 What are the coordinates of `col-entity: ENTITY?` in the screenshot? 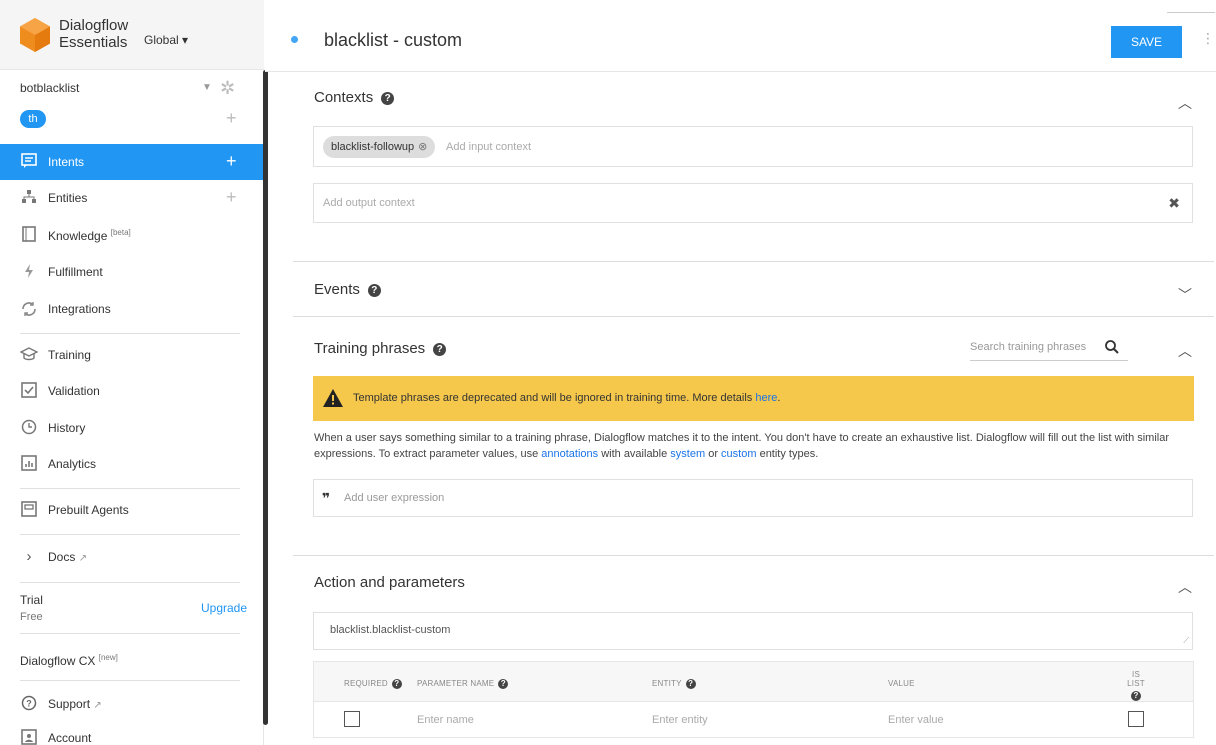 It's located at (674, 684).